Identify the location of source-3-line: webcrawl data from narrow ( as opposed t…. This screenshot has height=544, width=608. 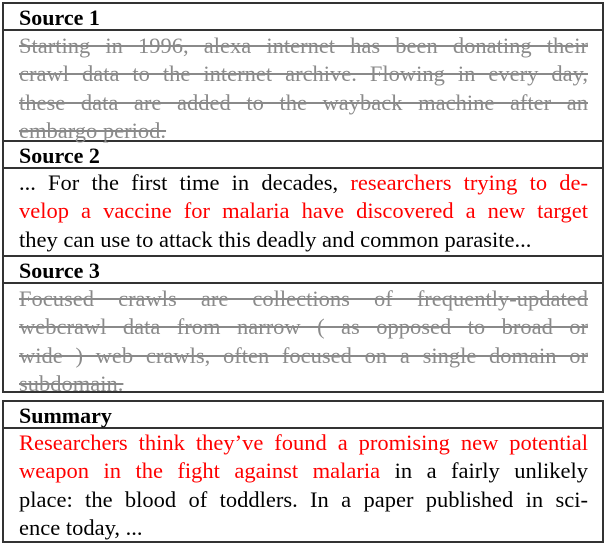
(303, 327).